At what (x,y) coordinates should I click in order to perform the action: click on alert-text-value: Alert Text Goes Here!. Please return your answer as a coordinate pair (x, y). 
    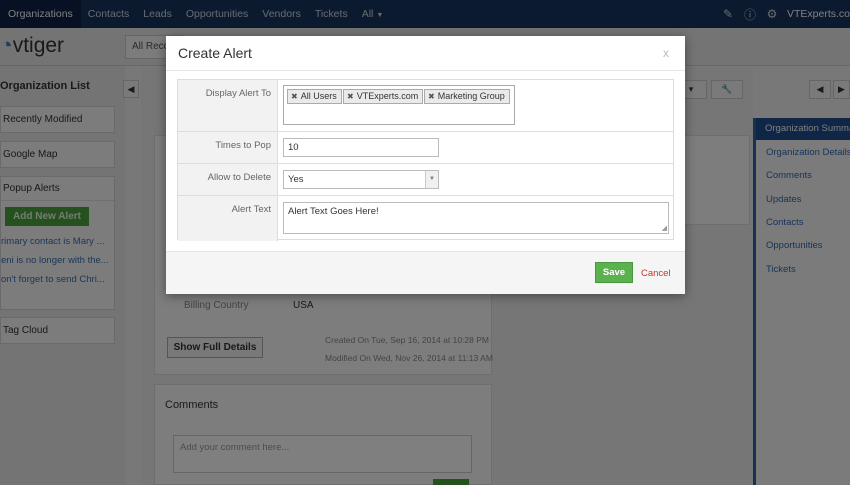
    Looking at the image, I should click on (333, 211).